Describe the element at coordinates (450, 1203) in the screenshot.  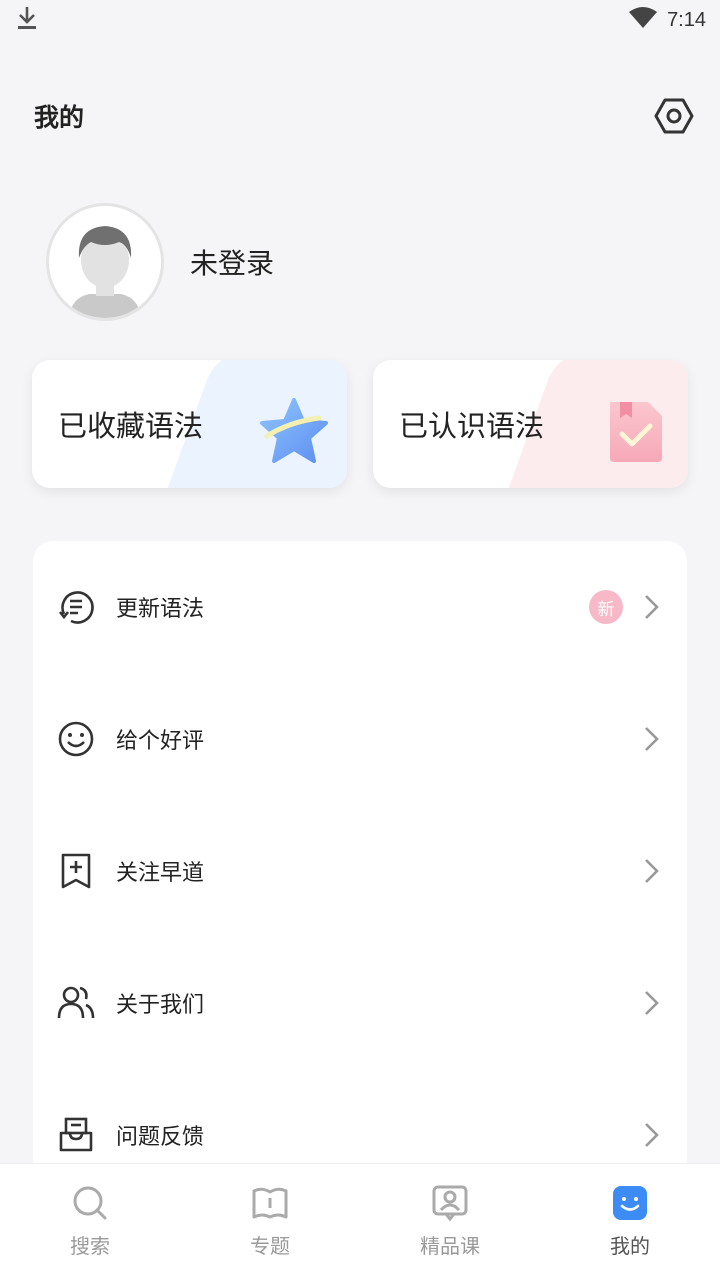
I see `course-icon` at that location.